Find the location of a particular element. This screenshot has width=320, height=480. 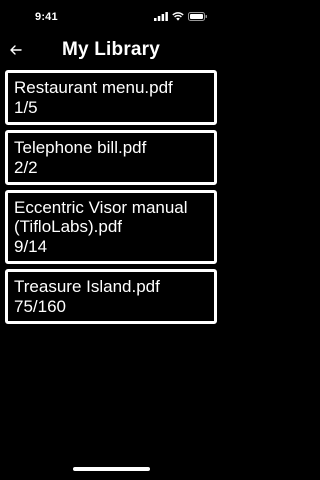

document-progress: 2/2 is located at coordinates (26, 167).